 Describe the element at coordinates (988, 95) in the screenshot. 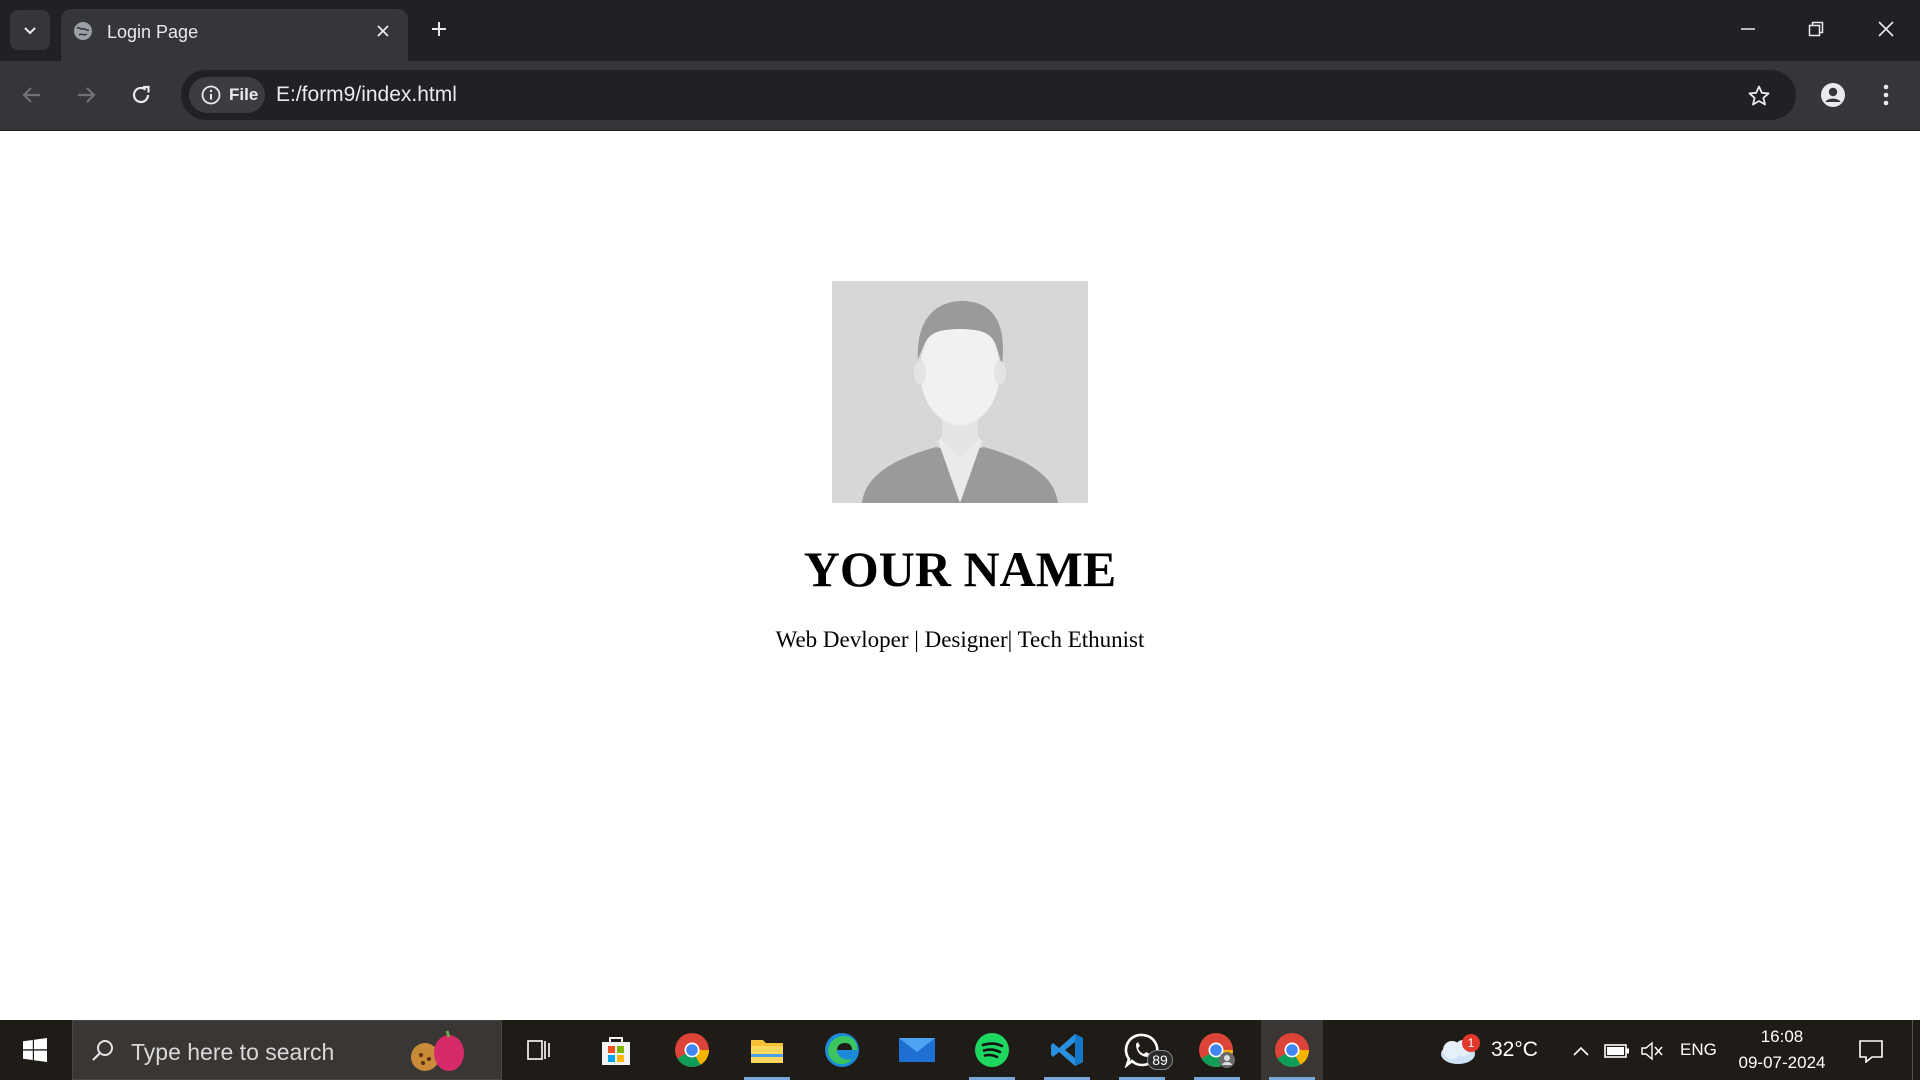

I see `address-bar: File E:/form9/index.html` at that location.